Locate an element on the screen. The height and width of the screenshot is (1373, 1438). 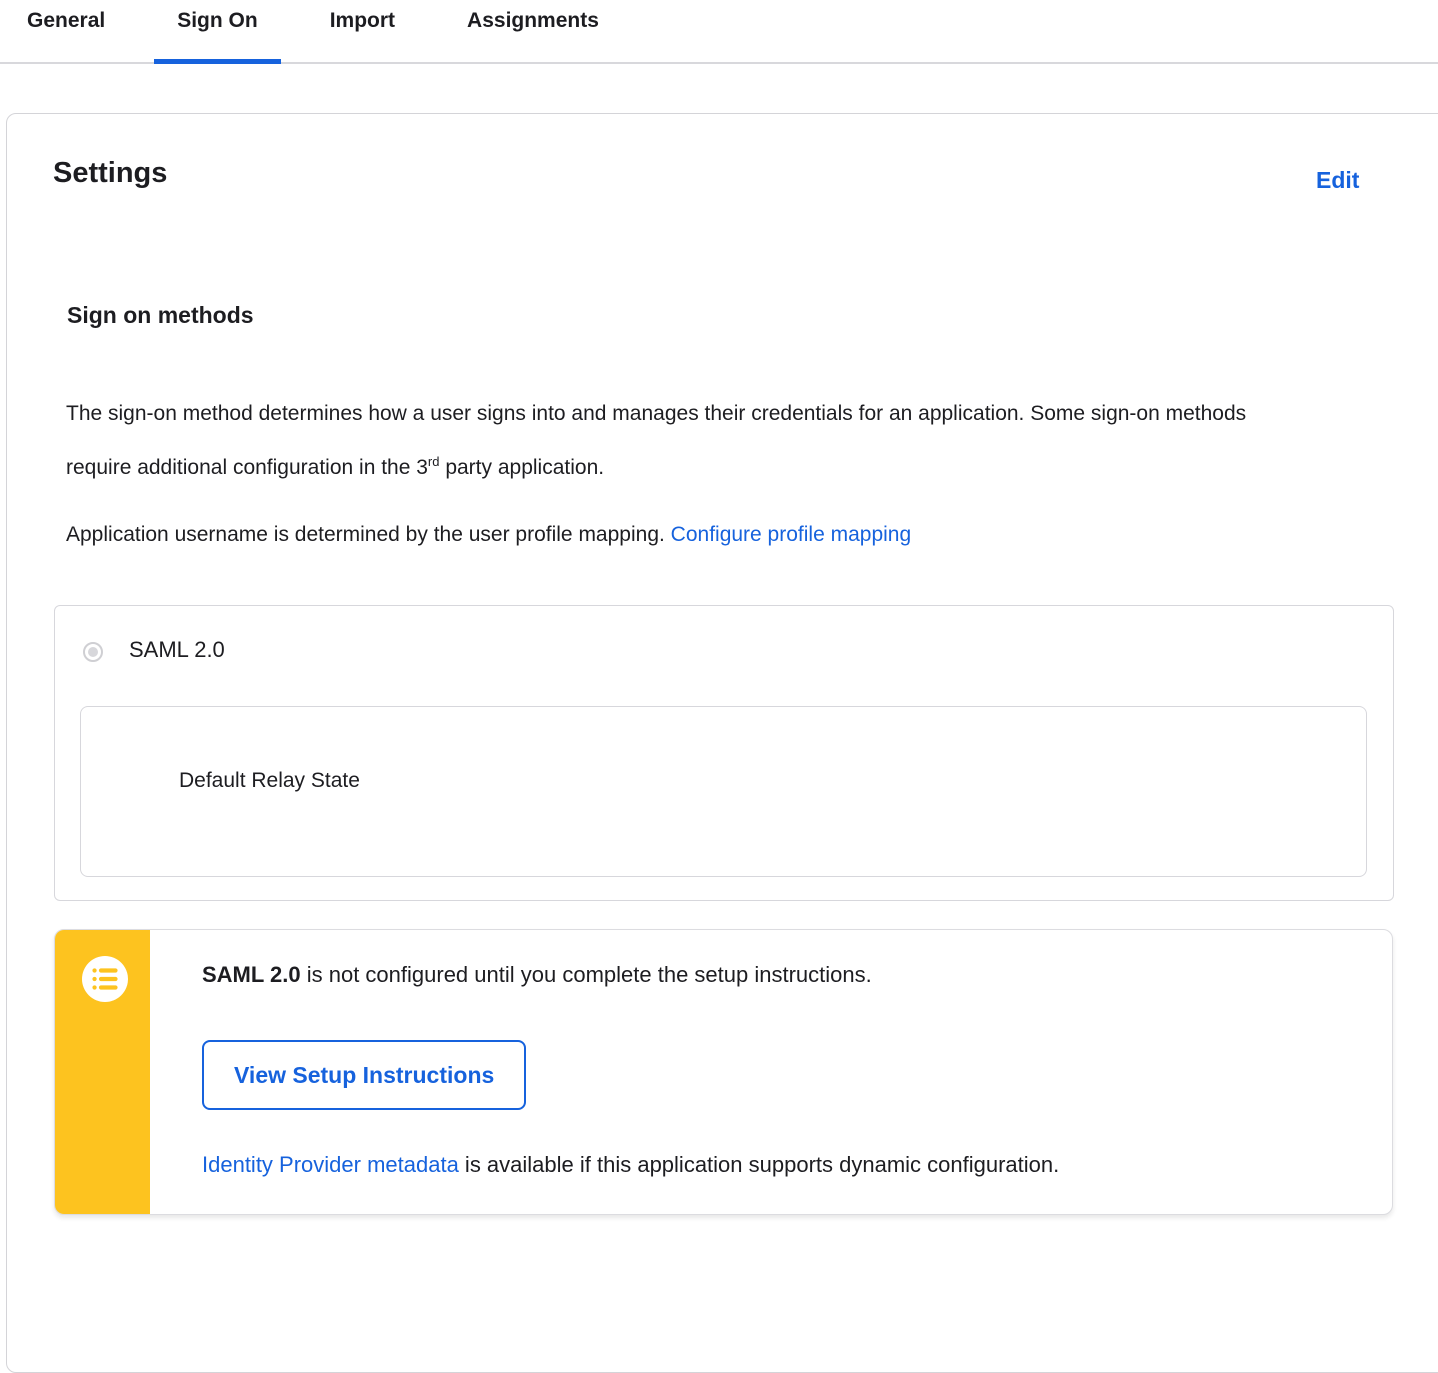
settings-title: Settings is located at coordinates (110, 173).